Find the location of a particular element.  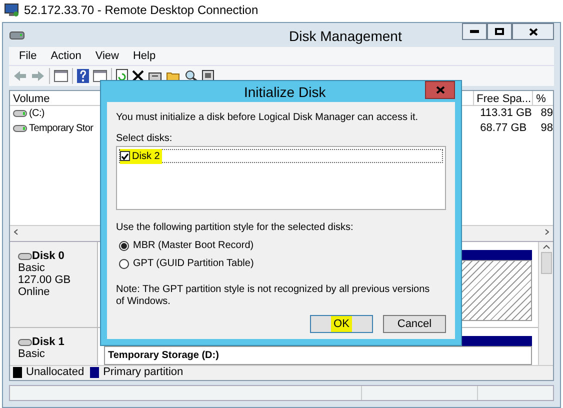

menu-item: File is located at coordinates (28, 56).